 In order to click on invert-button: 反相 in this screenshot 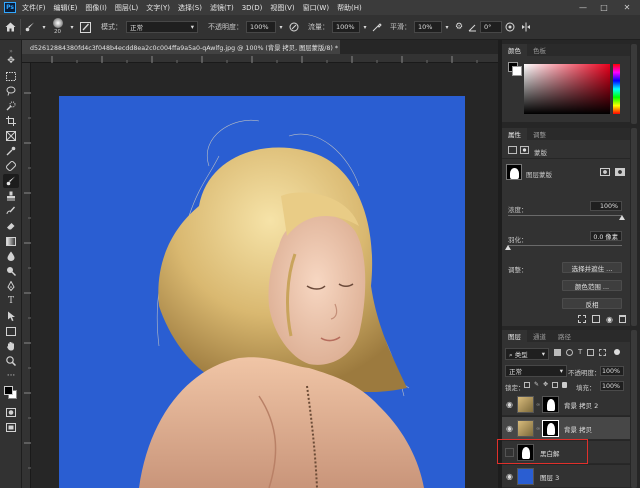, I will do `click(592, 303)`.